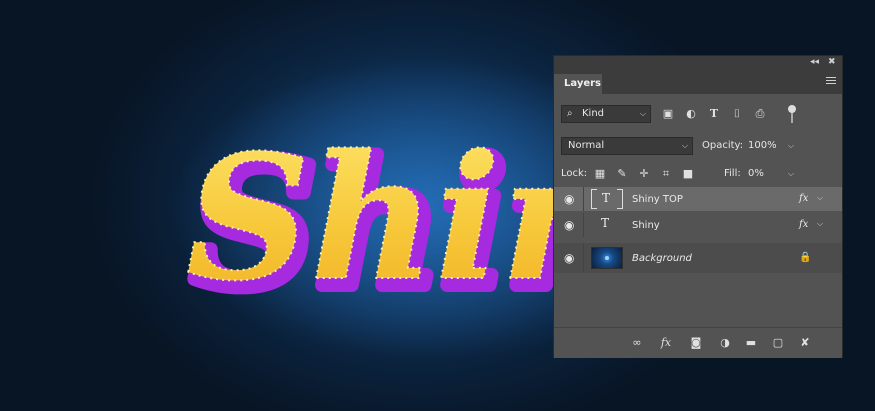 The image size is (875, 411). Describe the element at coordinates (814, 62) in the screenshot. I see `double-chevron-icon: ◂◂` at that location.